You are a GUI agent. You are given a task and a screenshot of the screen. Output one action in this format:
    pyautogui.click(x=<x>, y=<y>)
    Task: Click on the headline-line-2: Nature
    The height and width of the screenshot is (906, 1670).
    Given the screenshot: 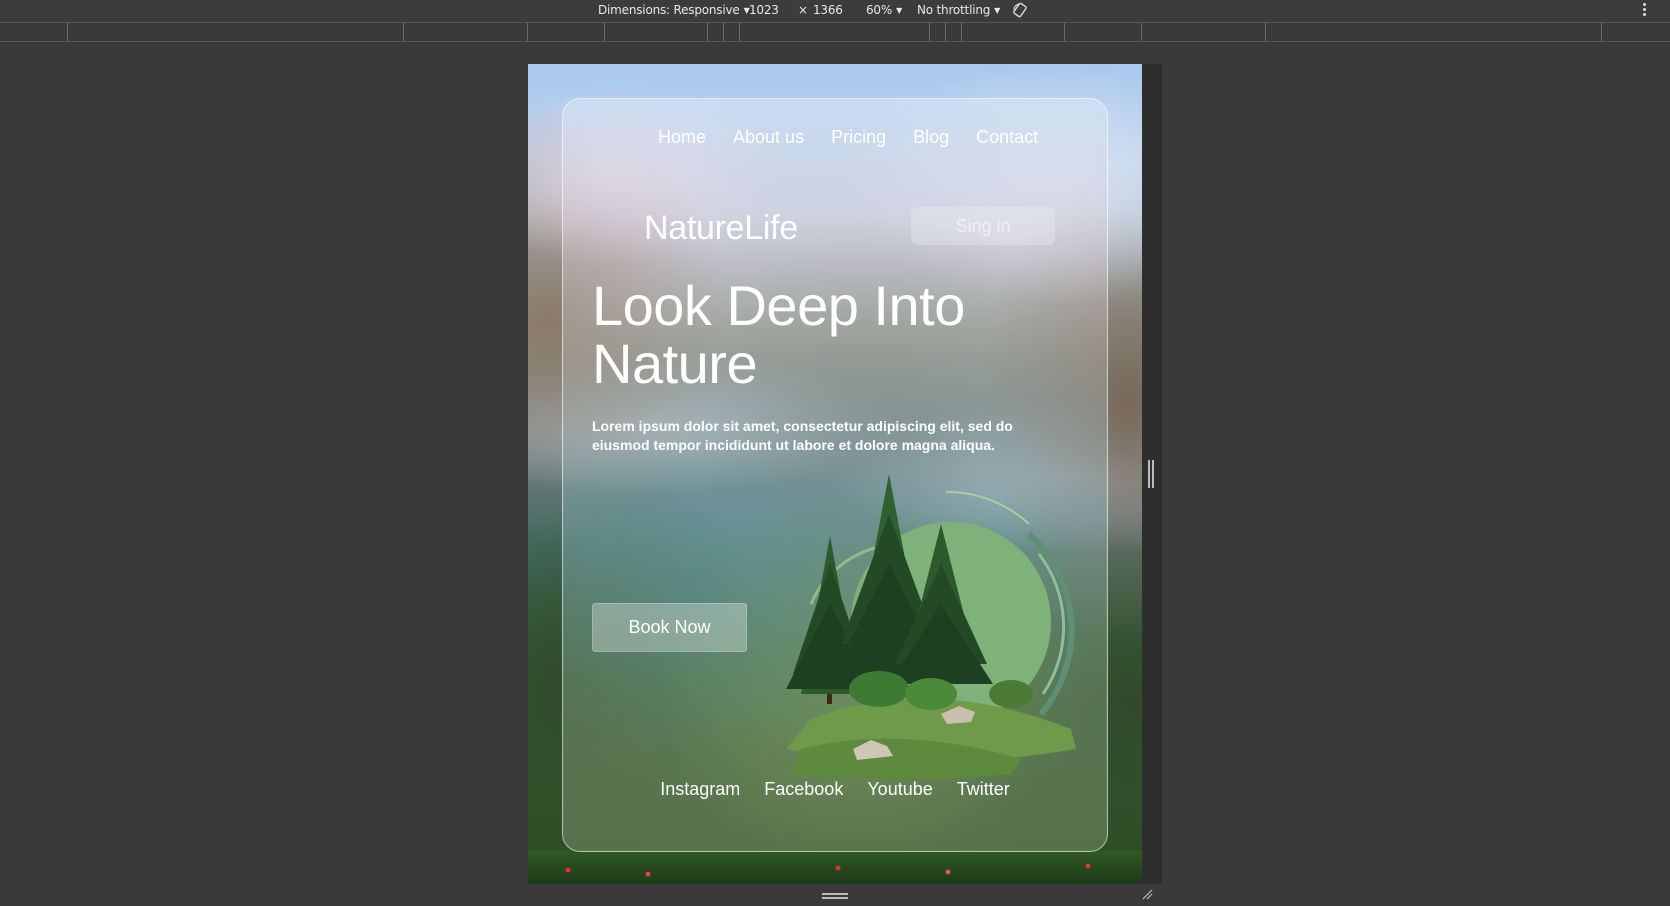 What is the action you would take?
    pyautogui.click(x=675, y=363)
    